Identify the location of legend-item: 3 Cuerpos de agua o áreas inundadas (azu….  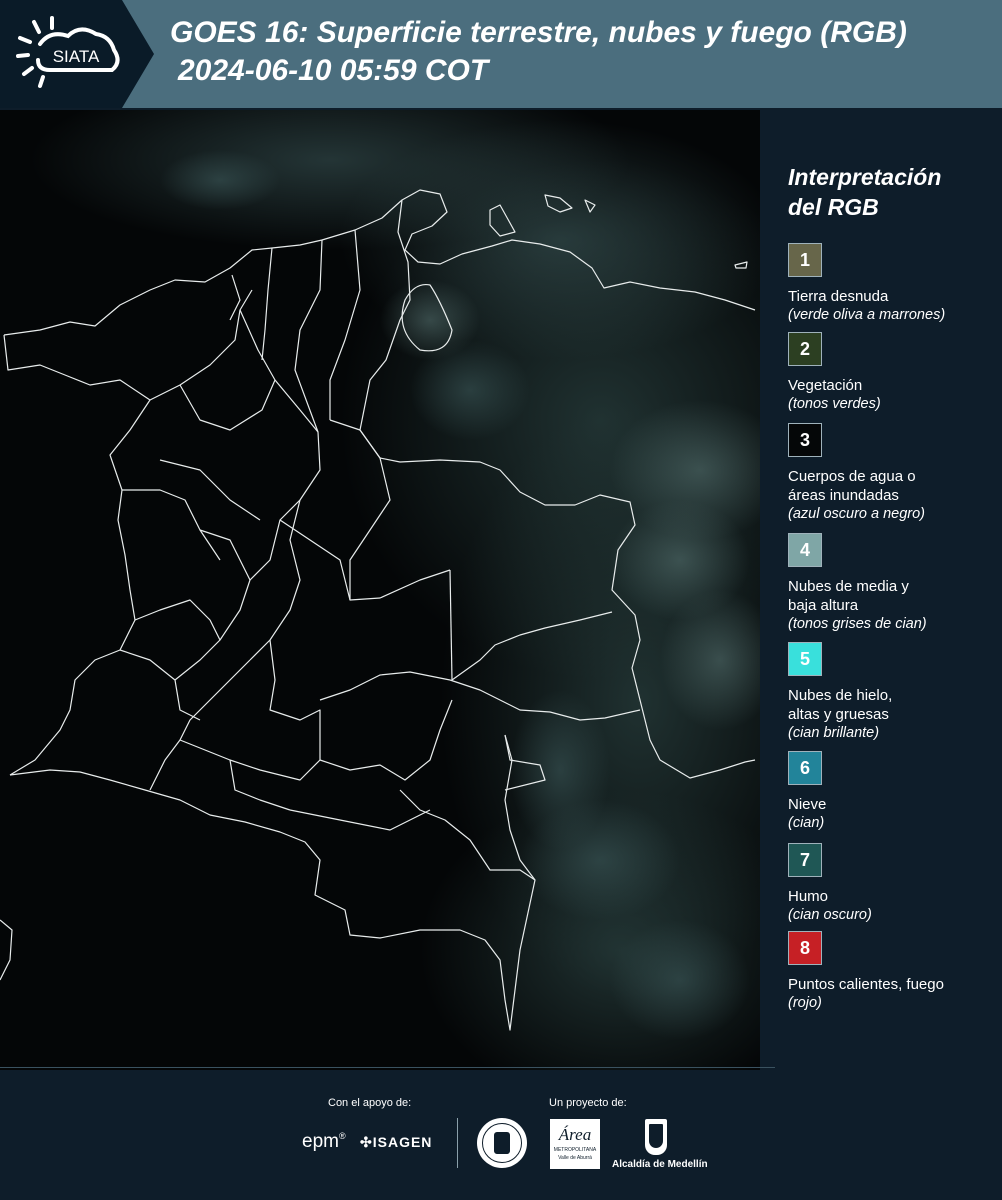
(893, 473).